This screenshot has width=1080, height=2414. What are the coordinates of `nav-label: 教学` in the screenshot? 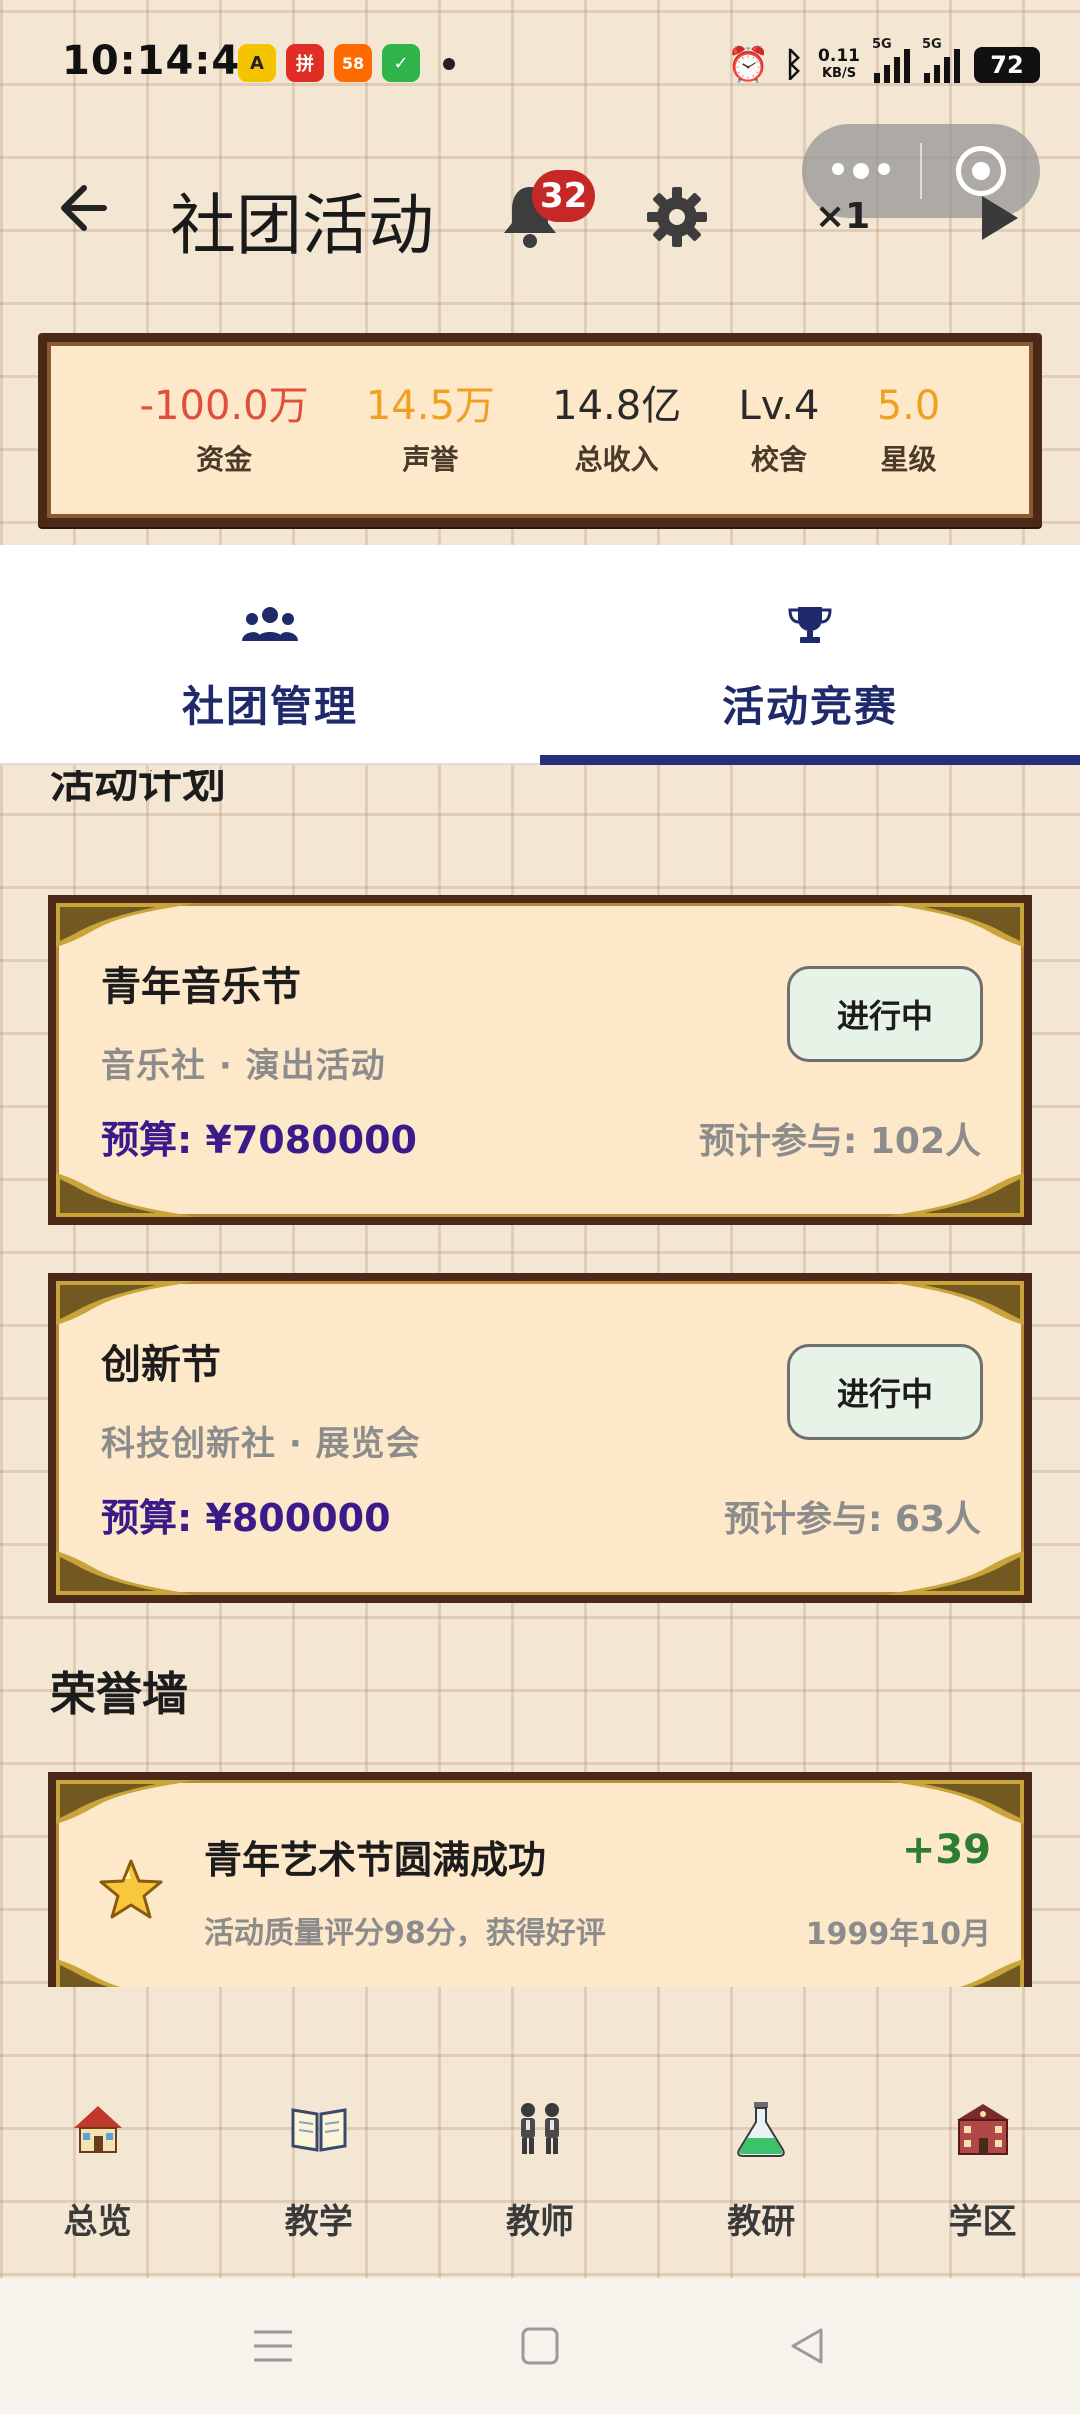 It's located at (318, 2222).